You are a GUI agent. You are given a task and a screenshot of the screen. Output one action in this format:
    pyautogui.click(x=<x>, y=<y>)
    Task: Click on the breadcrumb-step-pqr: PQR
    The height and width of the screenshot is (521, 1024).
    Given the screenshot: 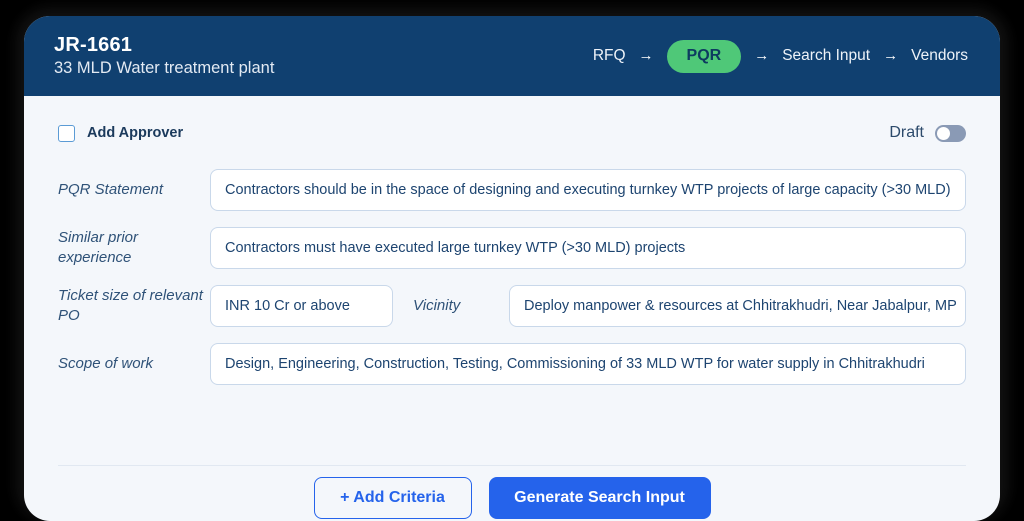 What is the action you would take?
    pyautogui.click(x=704, y=56)
    